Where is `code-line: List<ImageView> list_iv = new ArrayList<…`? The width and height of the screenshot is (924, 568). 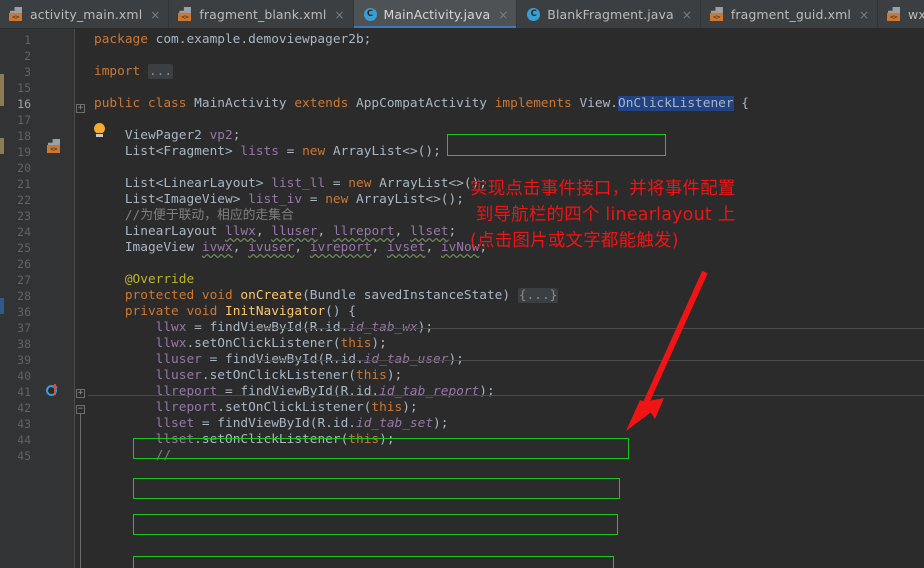 code-line: List<ImageView> list_iv = new ArrayList<… is located at coordinates (279, 200).